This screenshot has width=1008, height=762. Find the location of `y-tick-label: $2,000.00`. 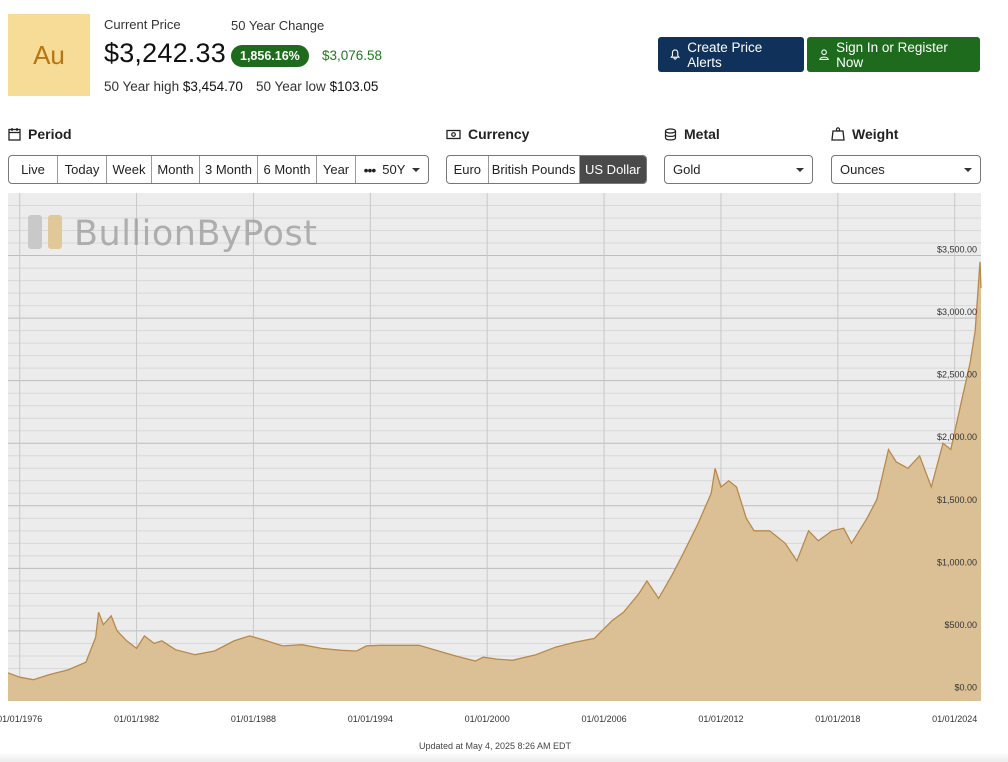

y-tick-label: $2,000.00 is located at coordinates (957, 437).